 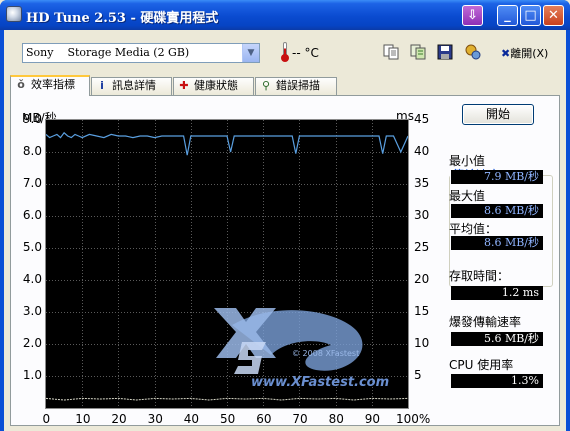 I want to click on y2-tick-label: 15, so click(x=422, y=311).